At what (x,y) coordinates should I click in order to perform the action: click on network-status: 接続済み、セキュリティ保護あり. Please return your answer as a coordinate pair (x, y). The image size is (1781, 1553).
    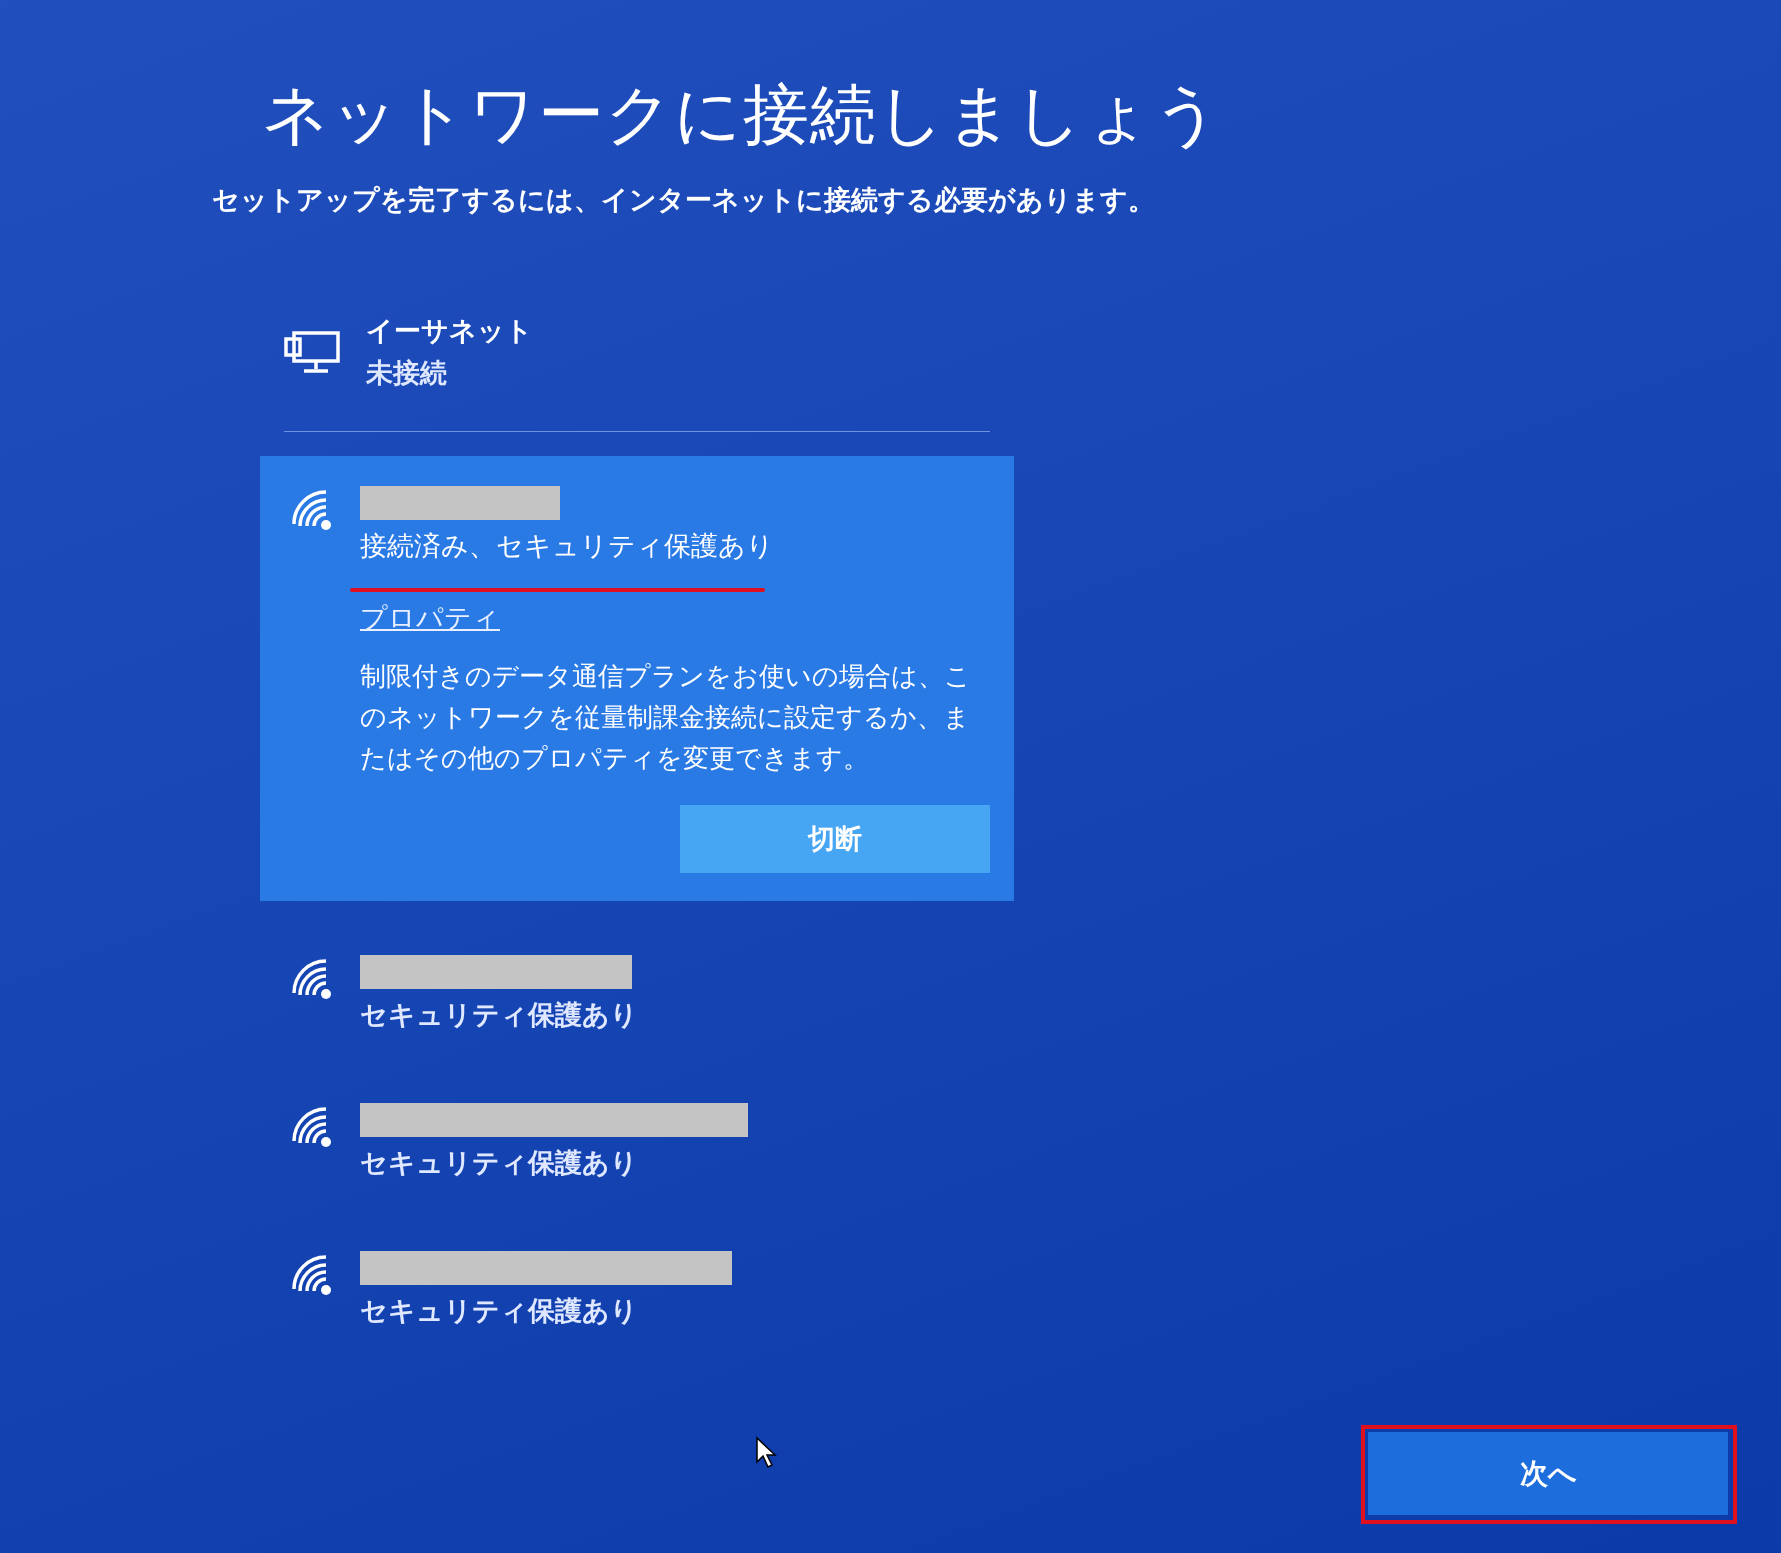
    Looking at the image, I should click on (567, 546).